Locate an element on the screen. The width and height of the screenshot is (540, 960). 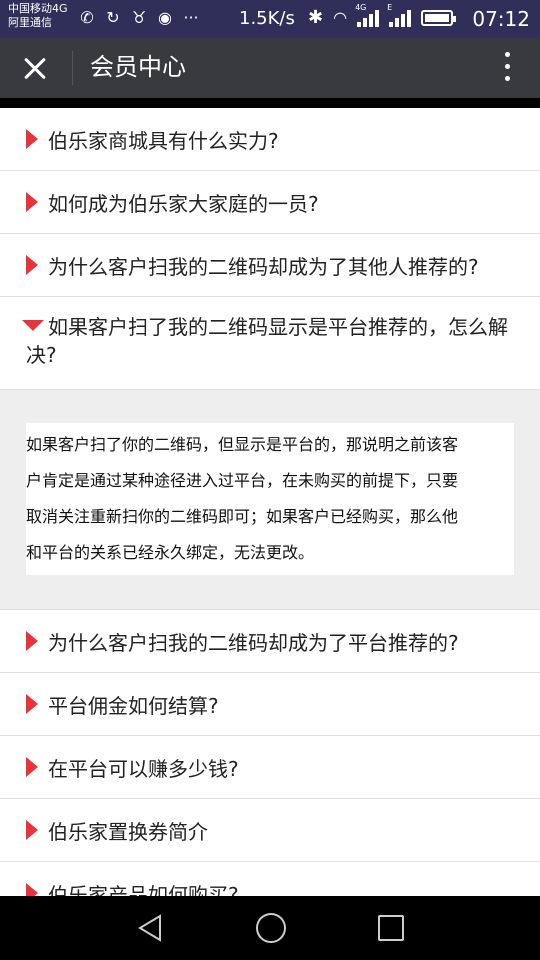
recent-square-icon is located at coordinates (391, 928).